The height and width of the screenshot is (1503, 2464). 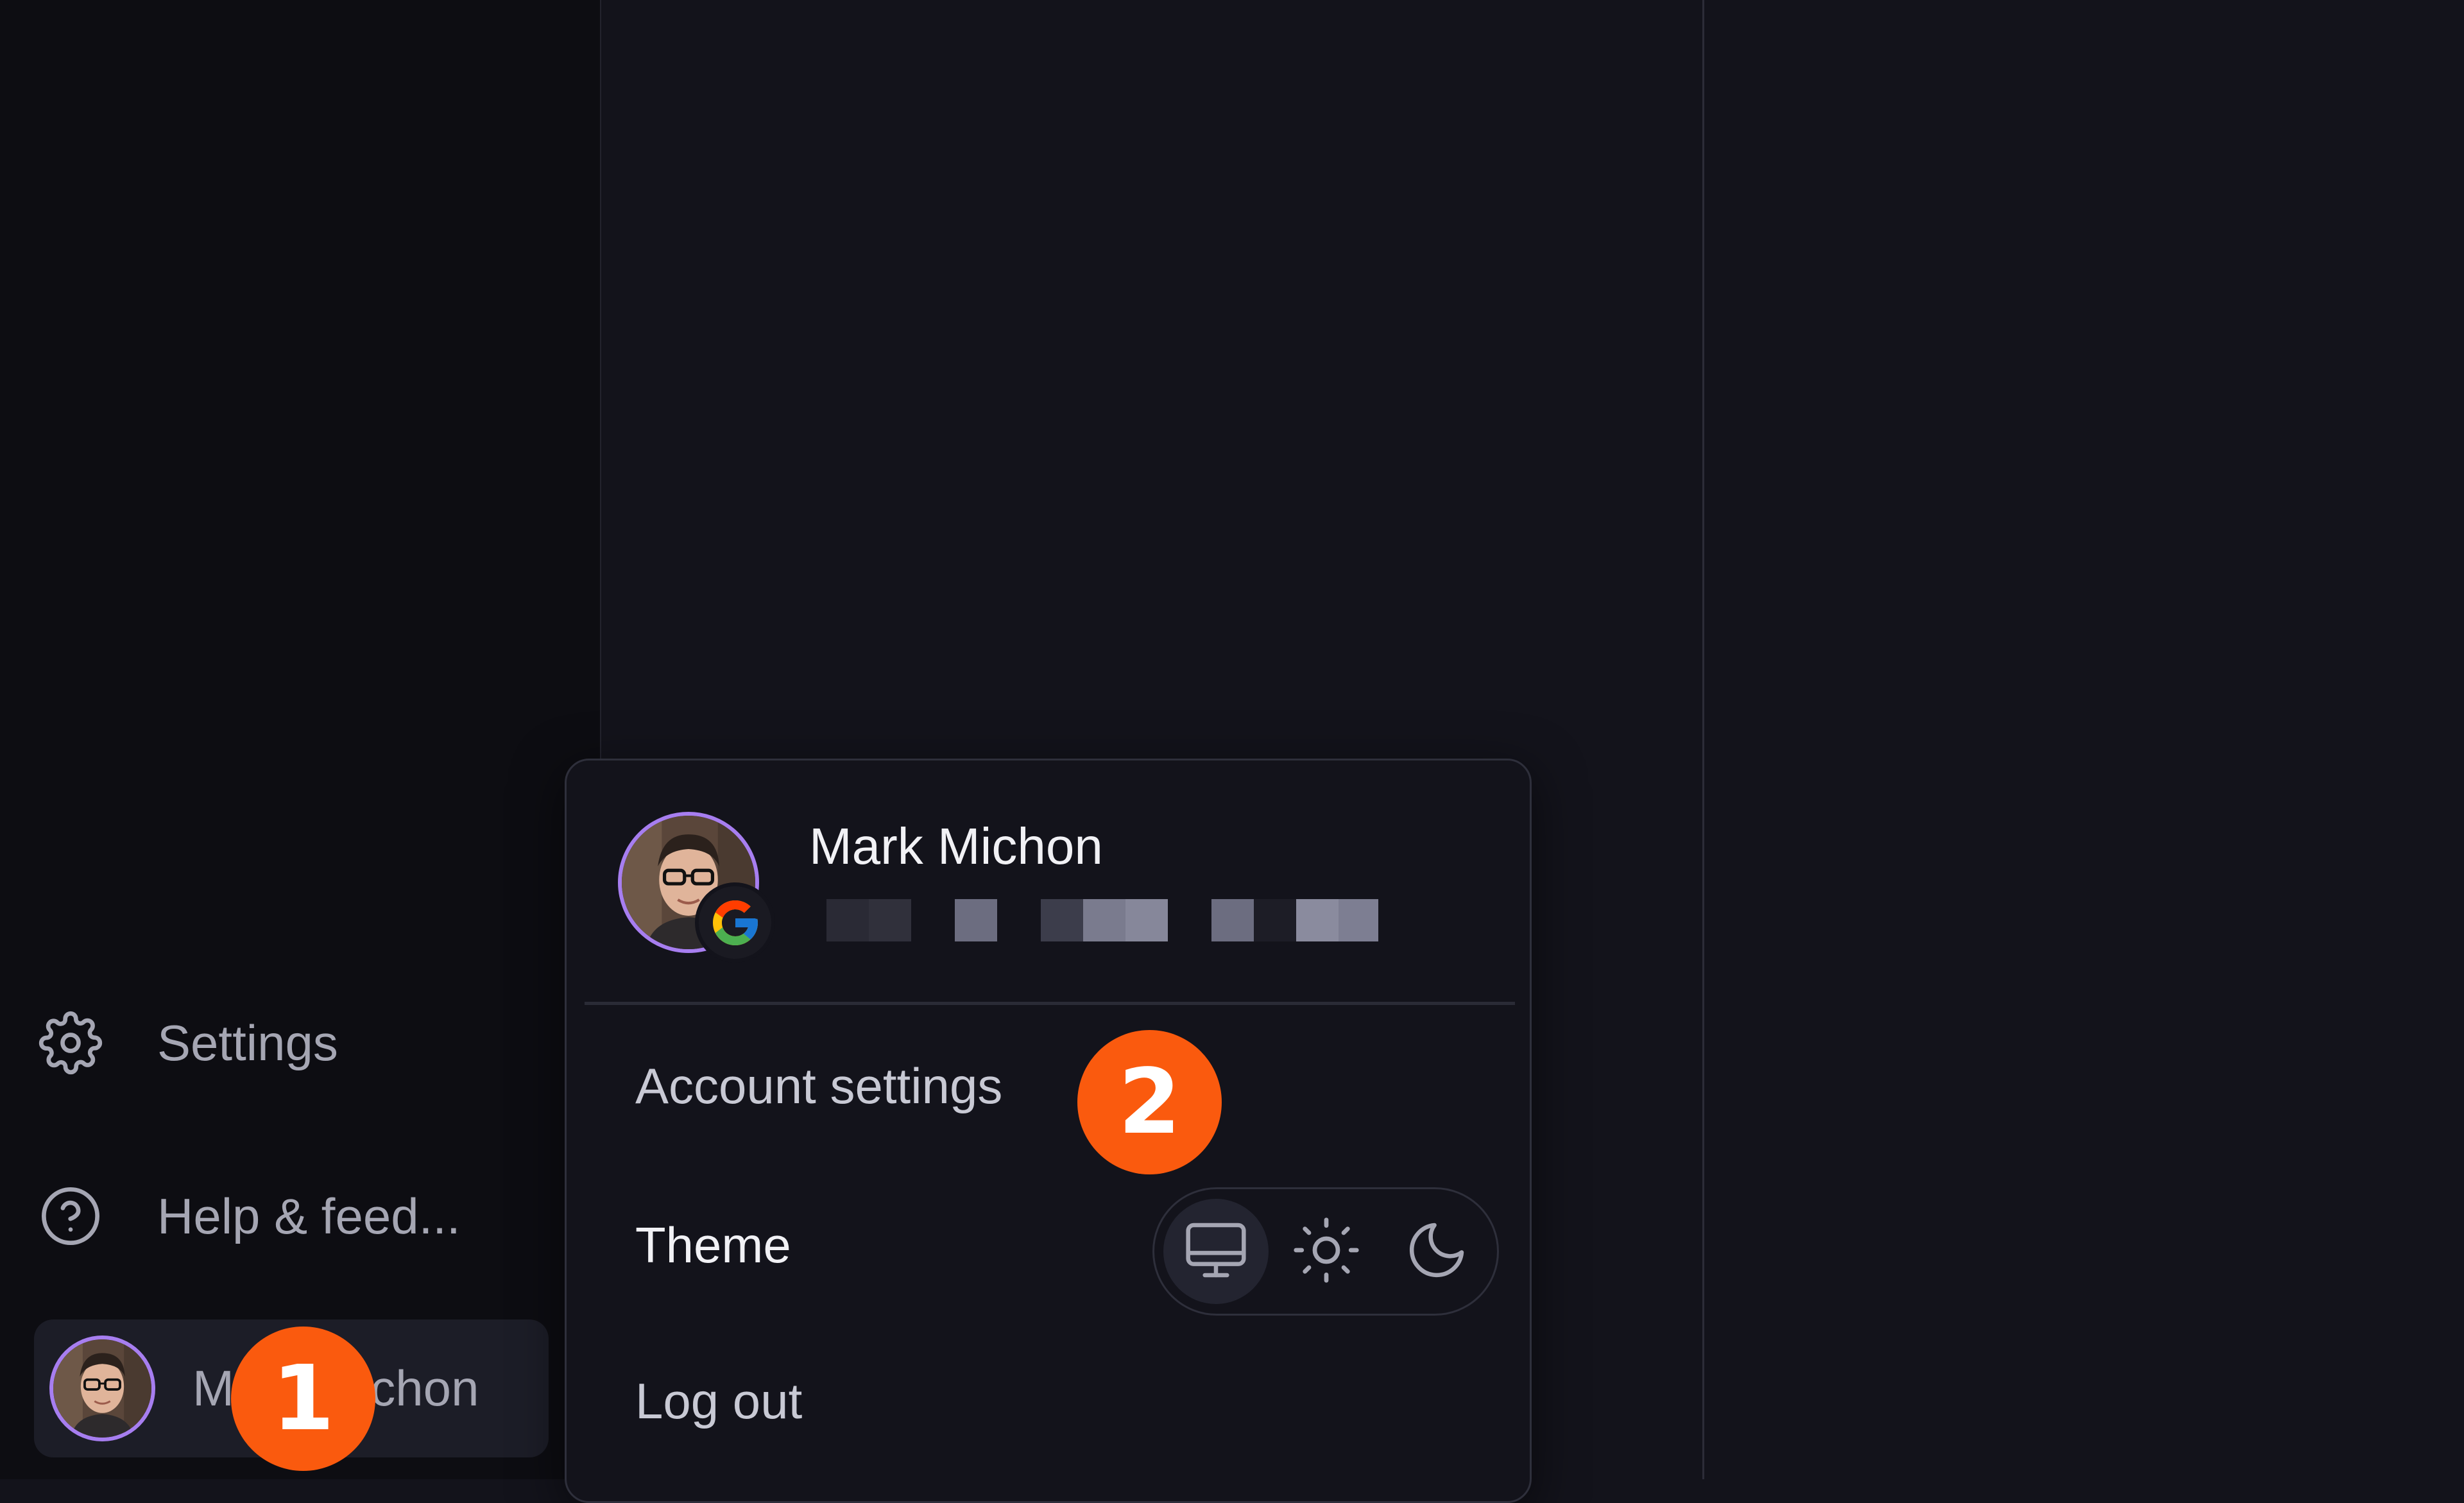 I want to click on step-badge-2: 2, so click(x=1150, y=1102).